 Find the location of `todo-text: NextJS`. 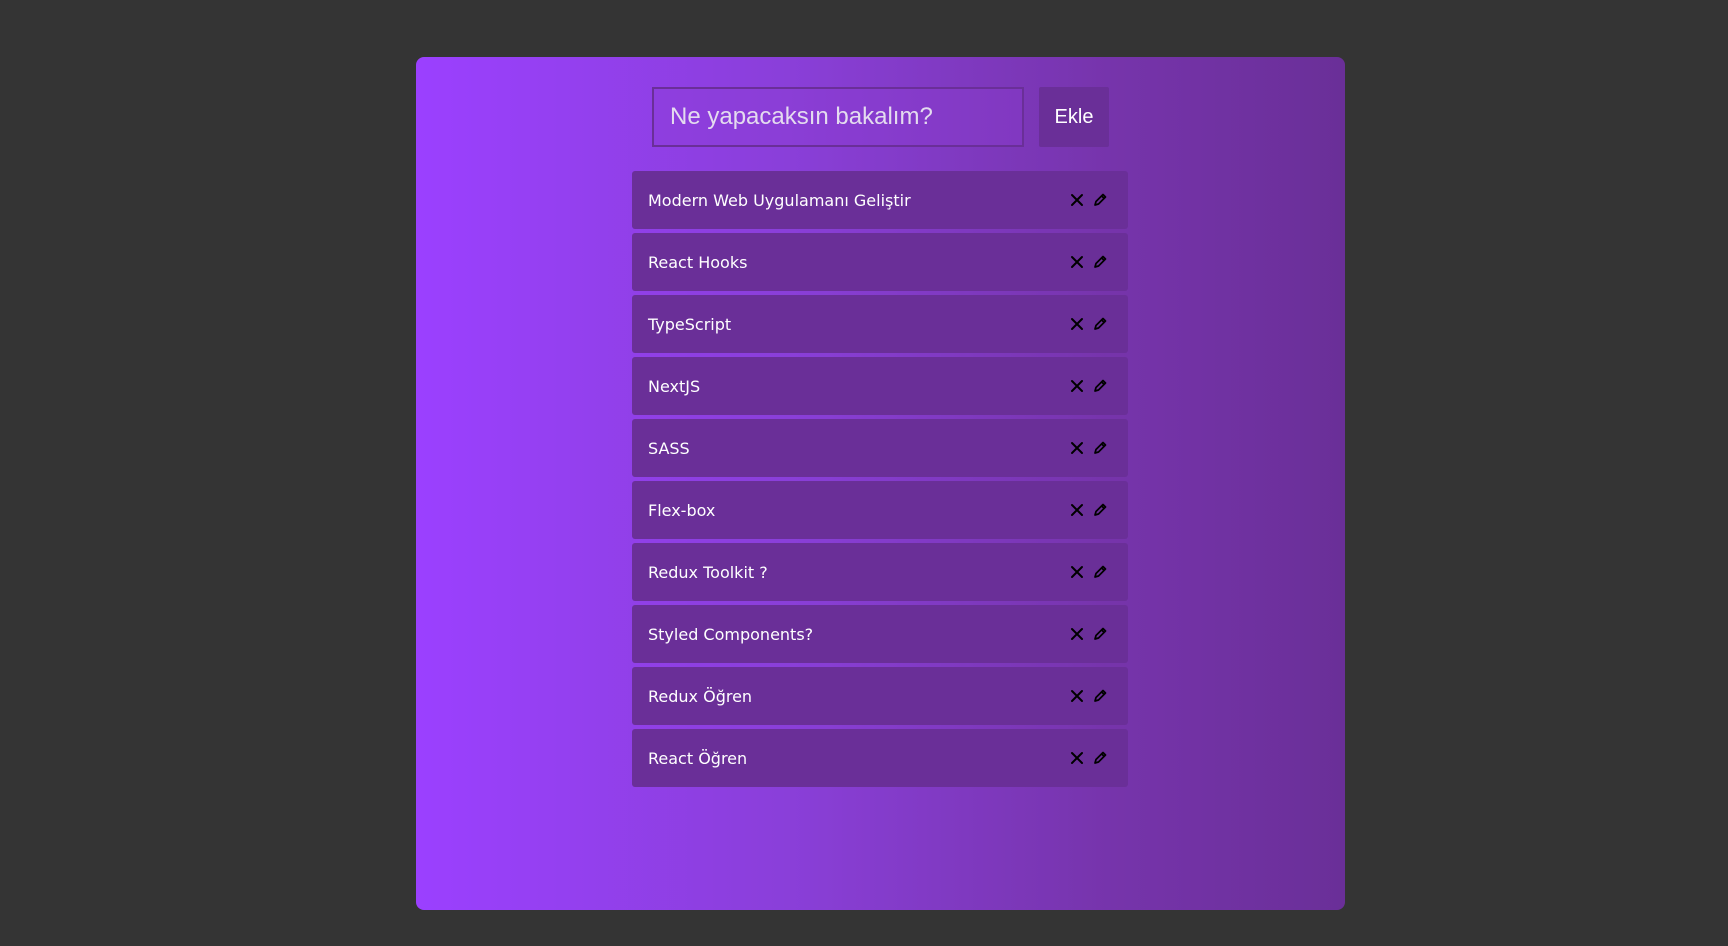

todo-text: NextJS is located at coordinates (674, 386).